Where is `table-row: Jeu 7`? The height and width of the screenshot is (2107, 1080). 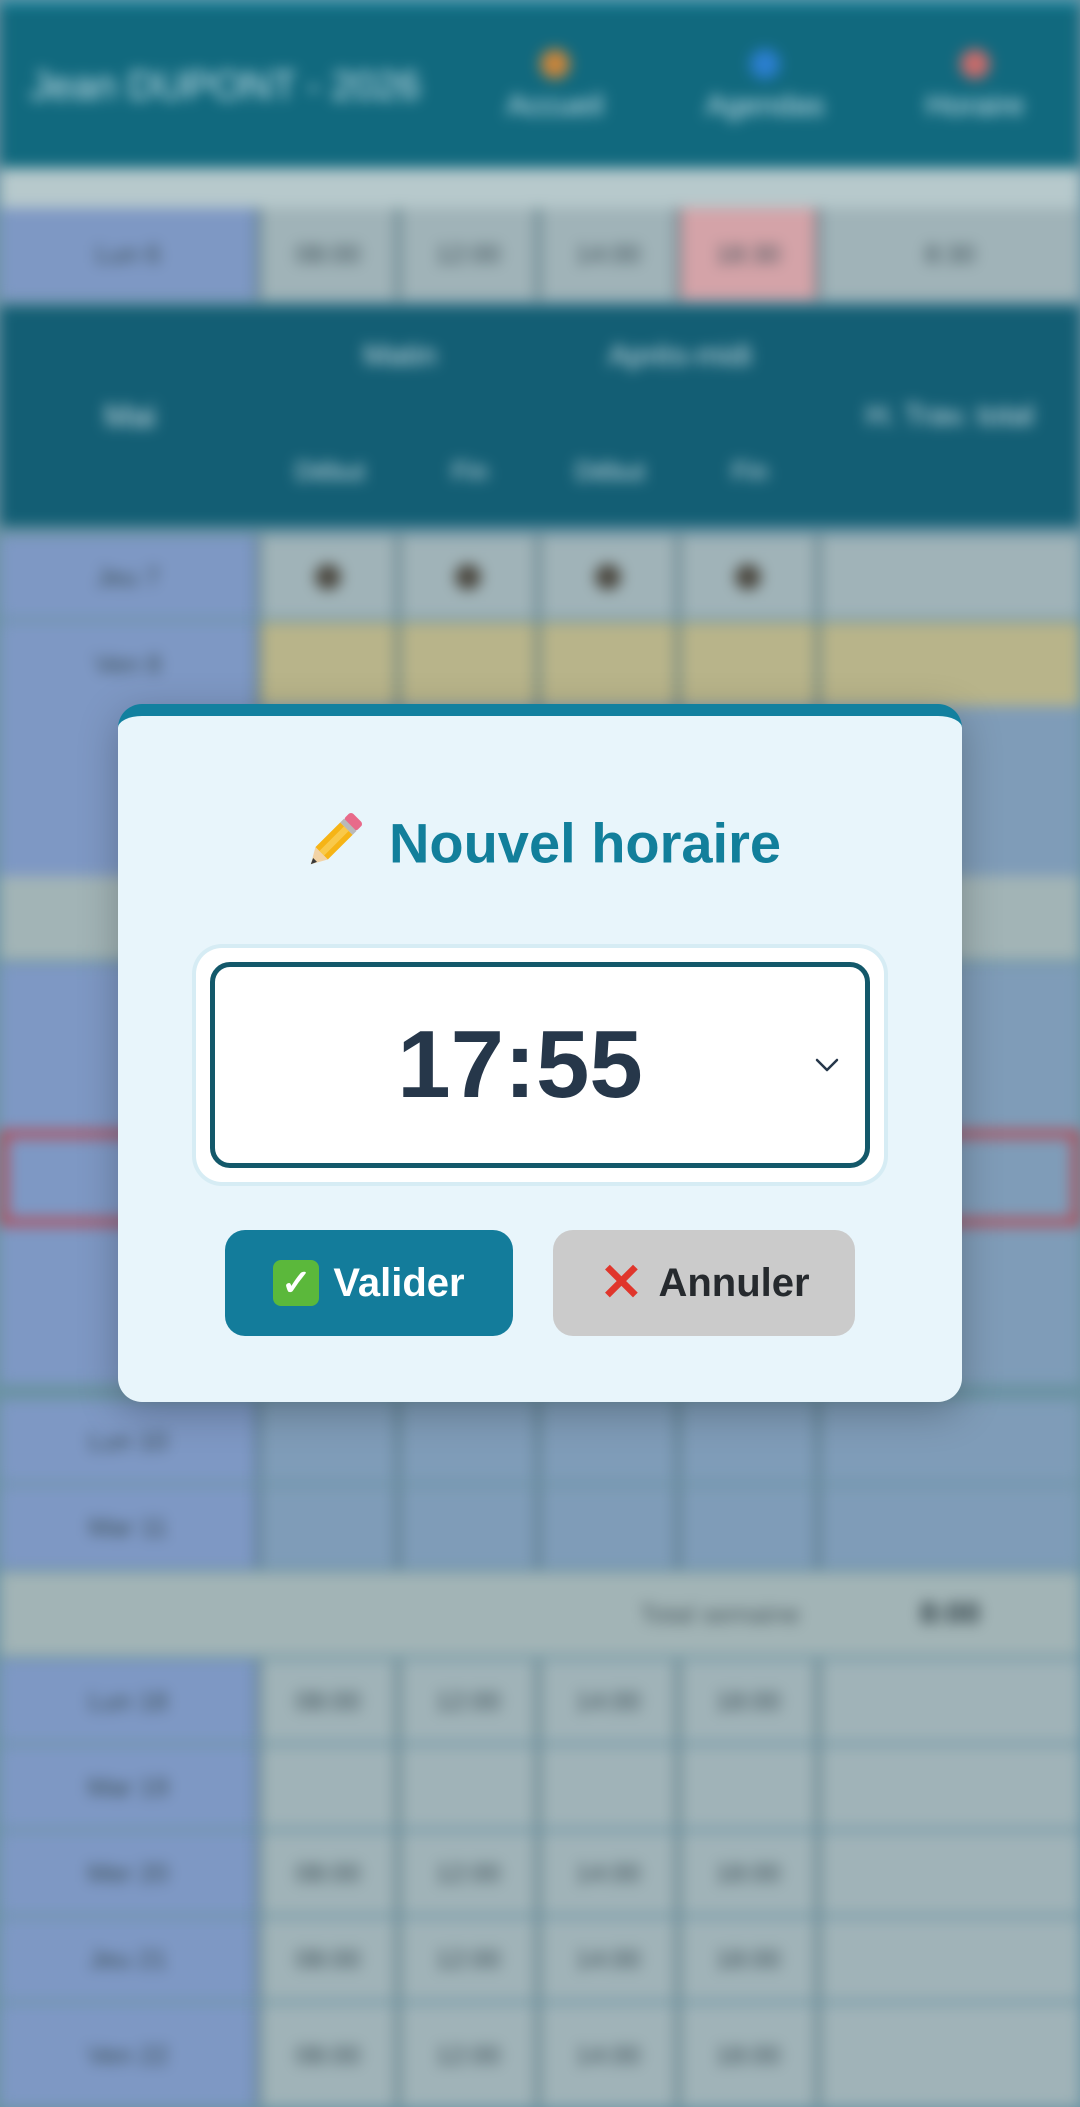 table-row: Jeu 7 is located at coordinates (540, 577).